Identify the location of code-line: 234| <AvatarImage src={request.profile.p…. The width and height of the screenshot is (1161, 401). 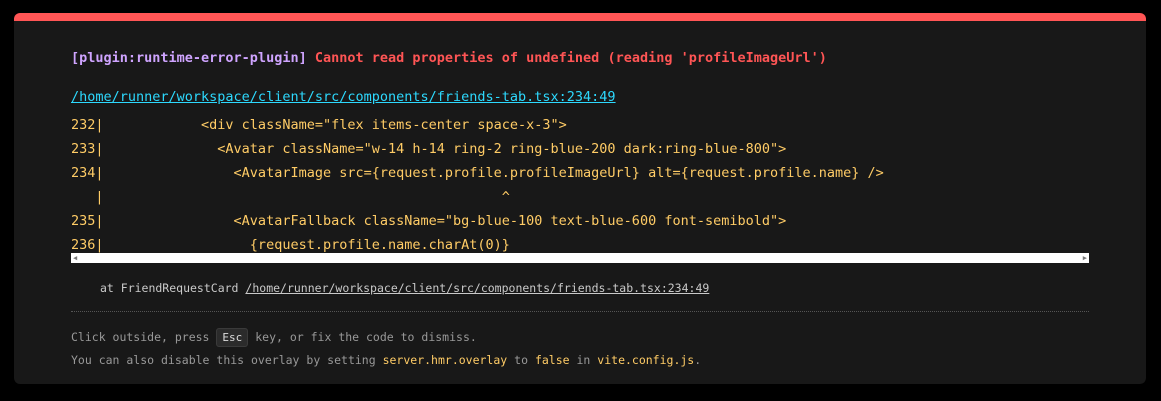
(477, 173).